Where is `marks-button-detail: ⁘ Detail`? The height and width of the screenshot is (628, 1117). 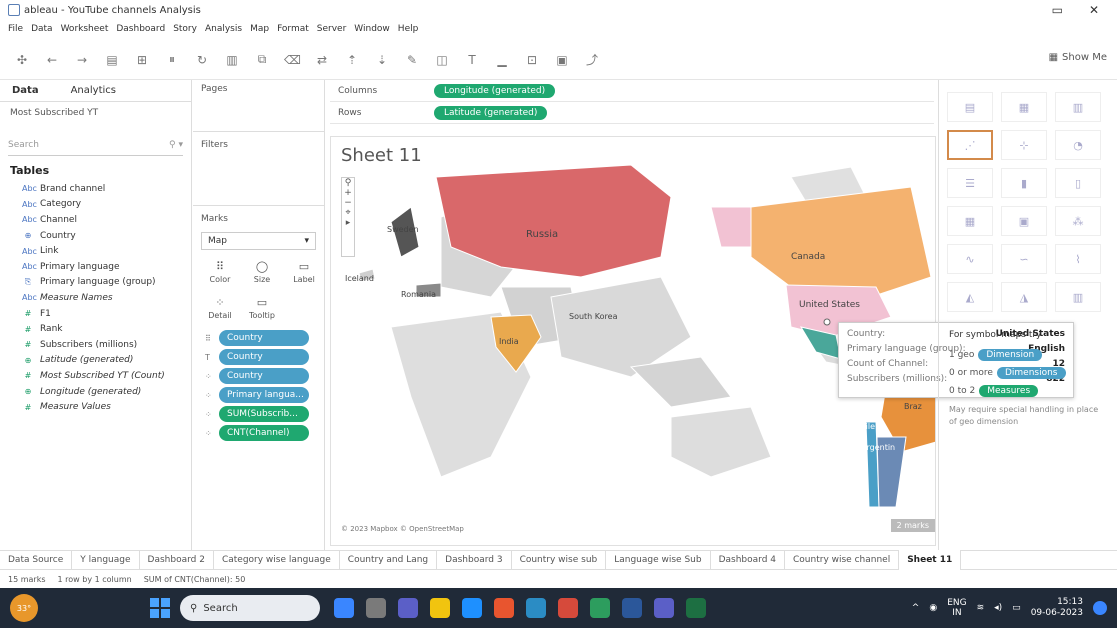
marks-button-detail: ⁘ Detail is located at coordinates (220, 308).